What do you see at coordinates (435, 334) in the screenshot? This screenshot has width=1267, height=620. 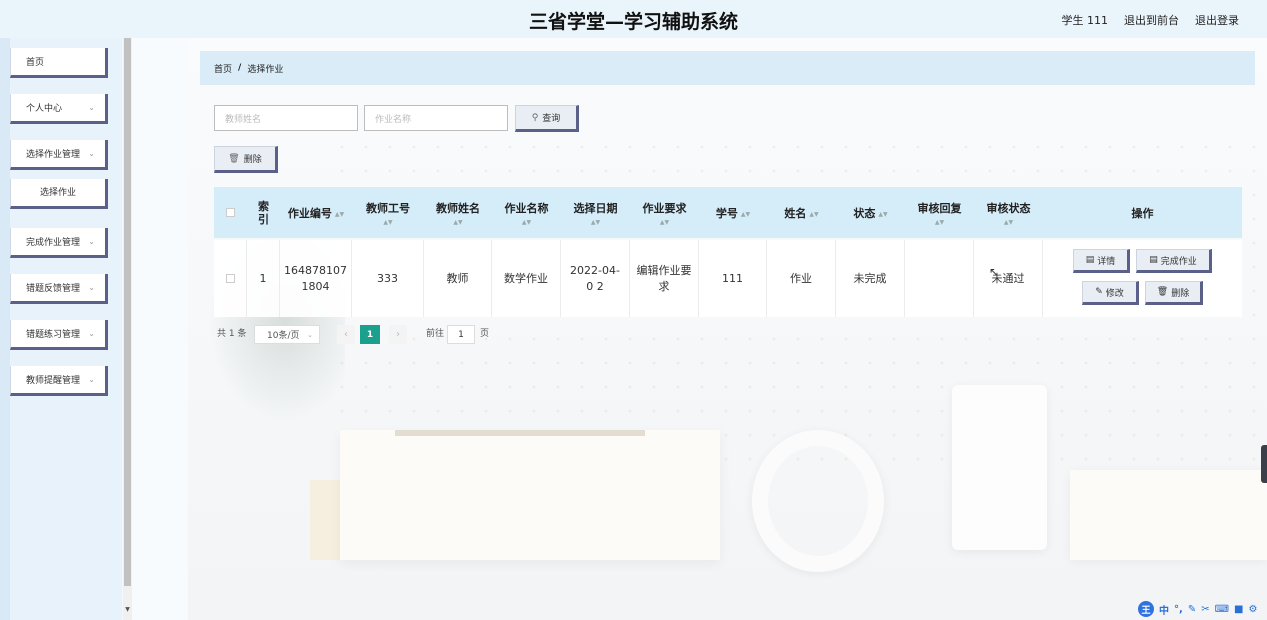 I see `goto-label: 前往` at bounding box center [435, 334].